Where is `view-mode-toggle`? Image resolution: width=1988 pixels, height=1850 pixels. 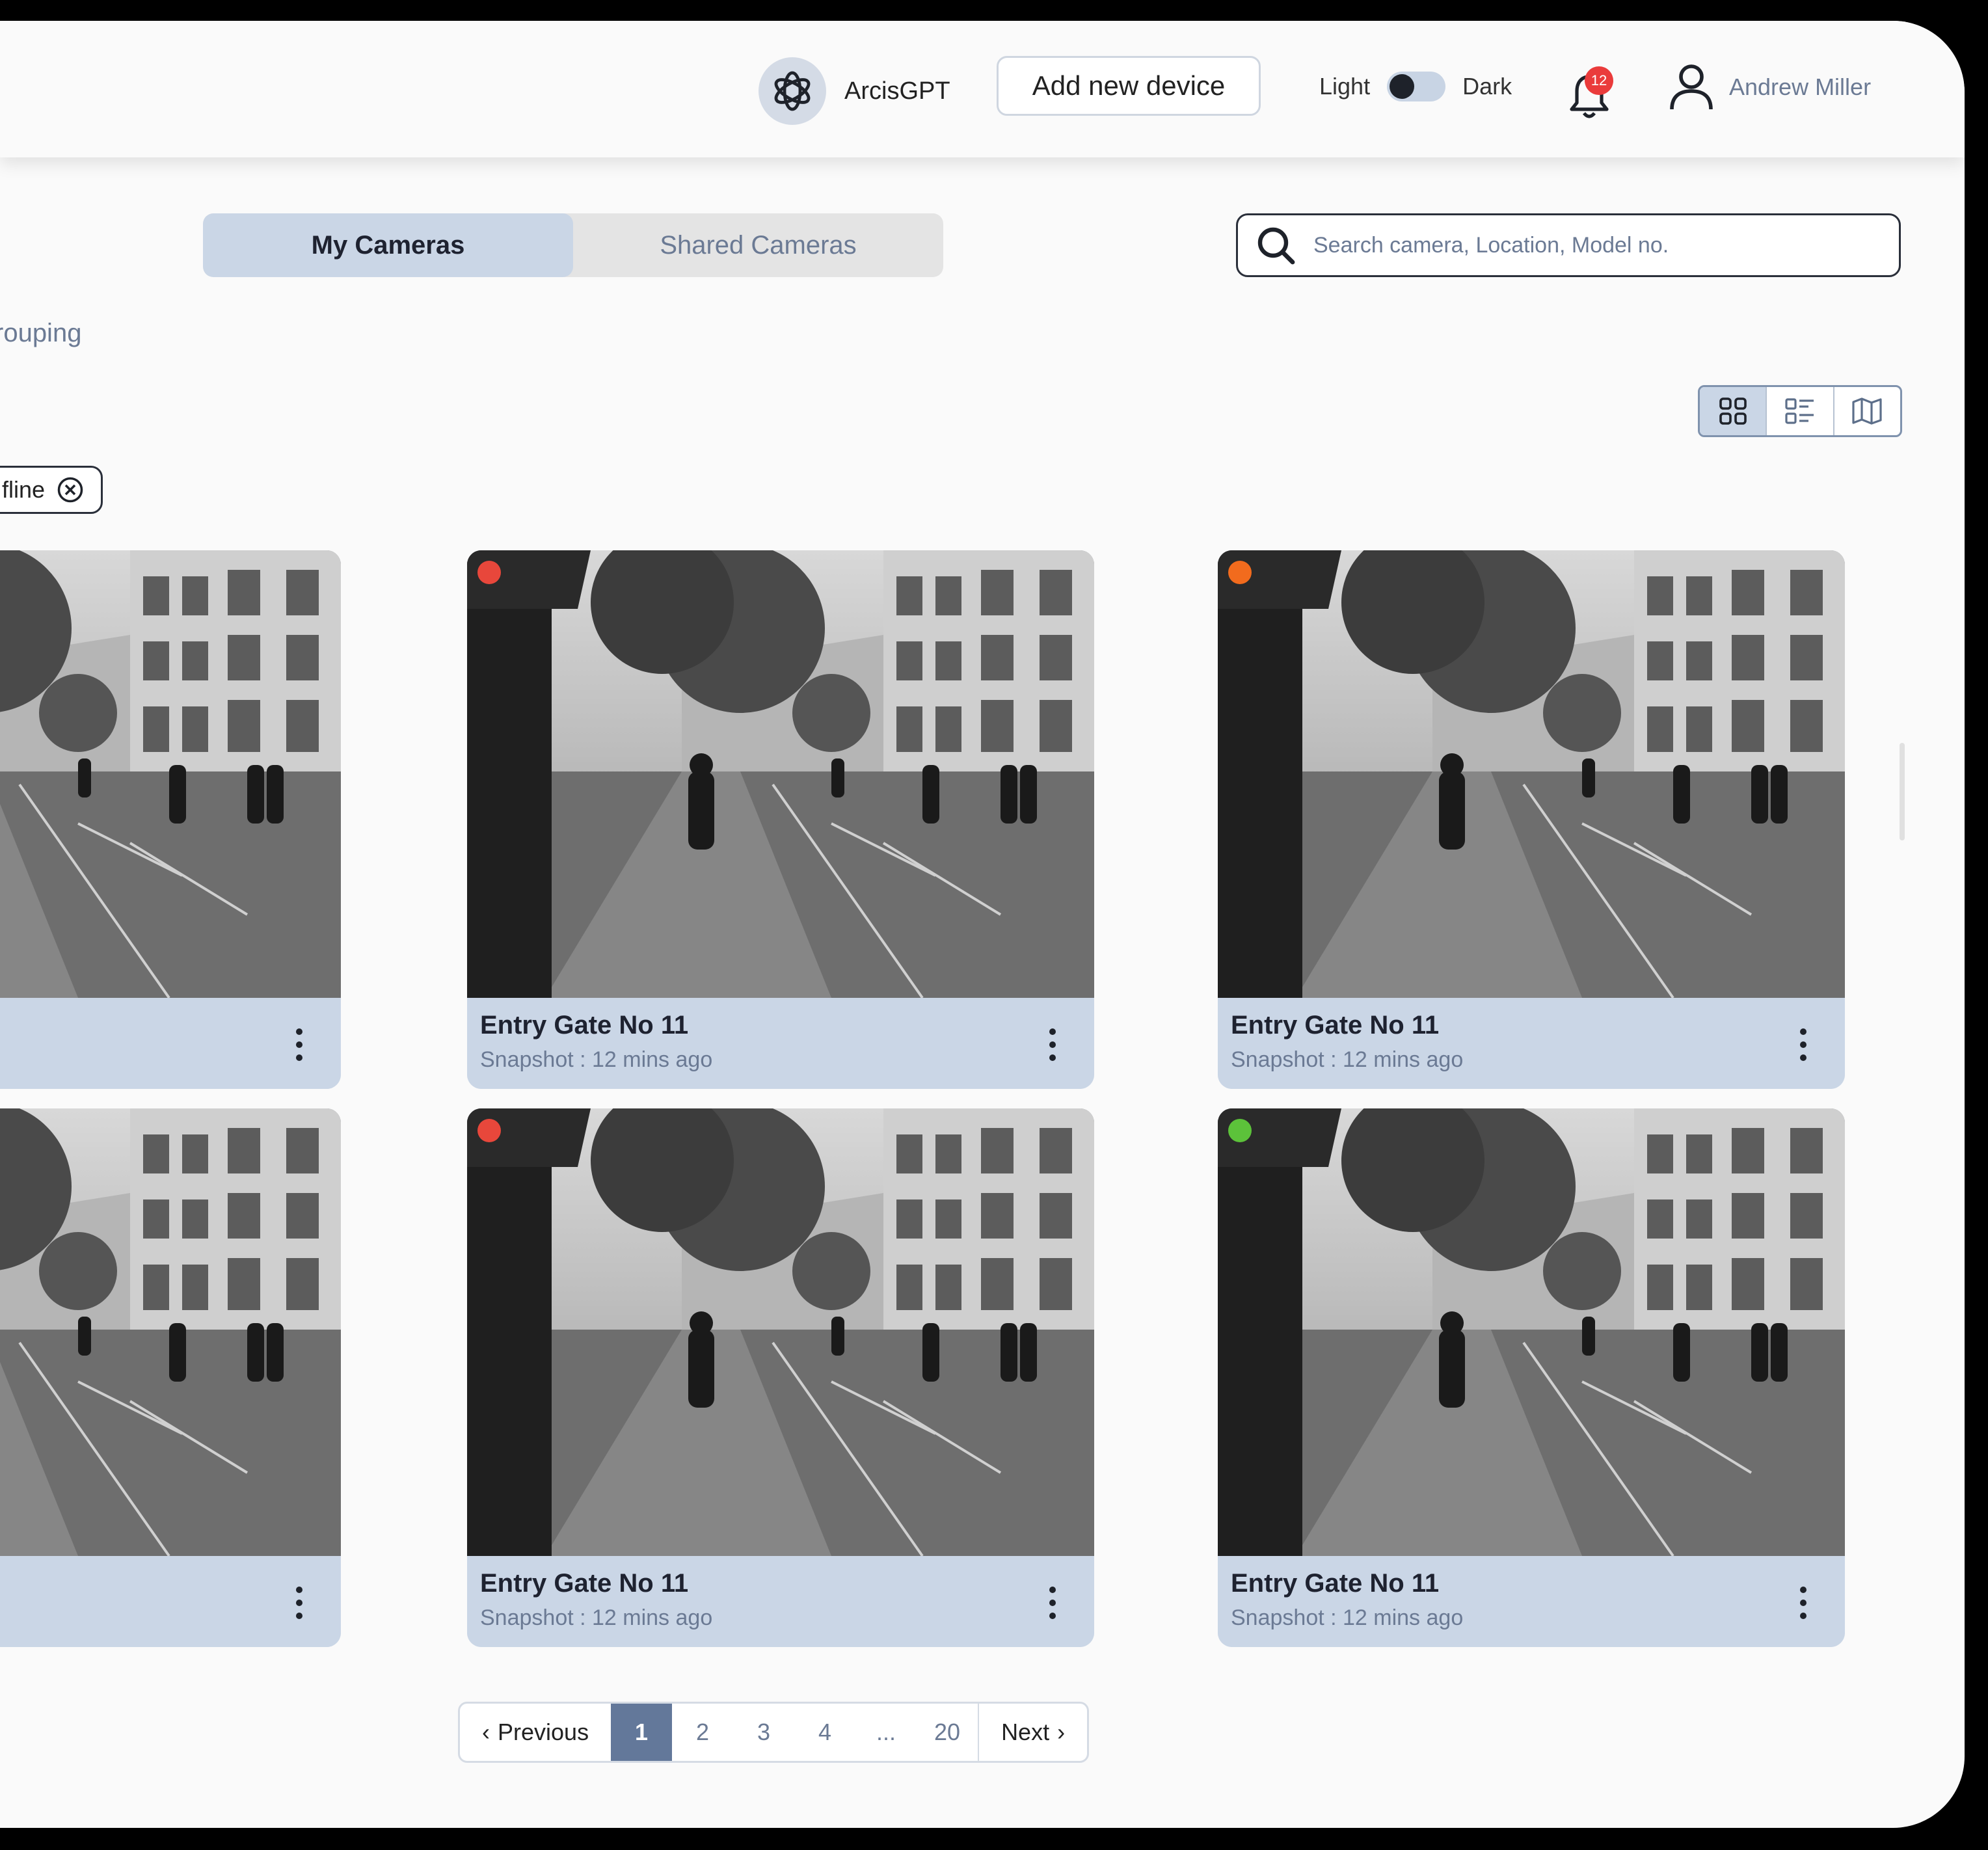 view-mode-toggle is located at coordinates (1800, 411).